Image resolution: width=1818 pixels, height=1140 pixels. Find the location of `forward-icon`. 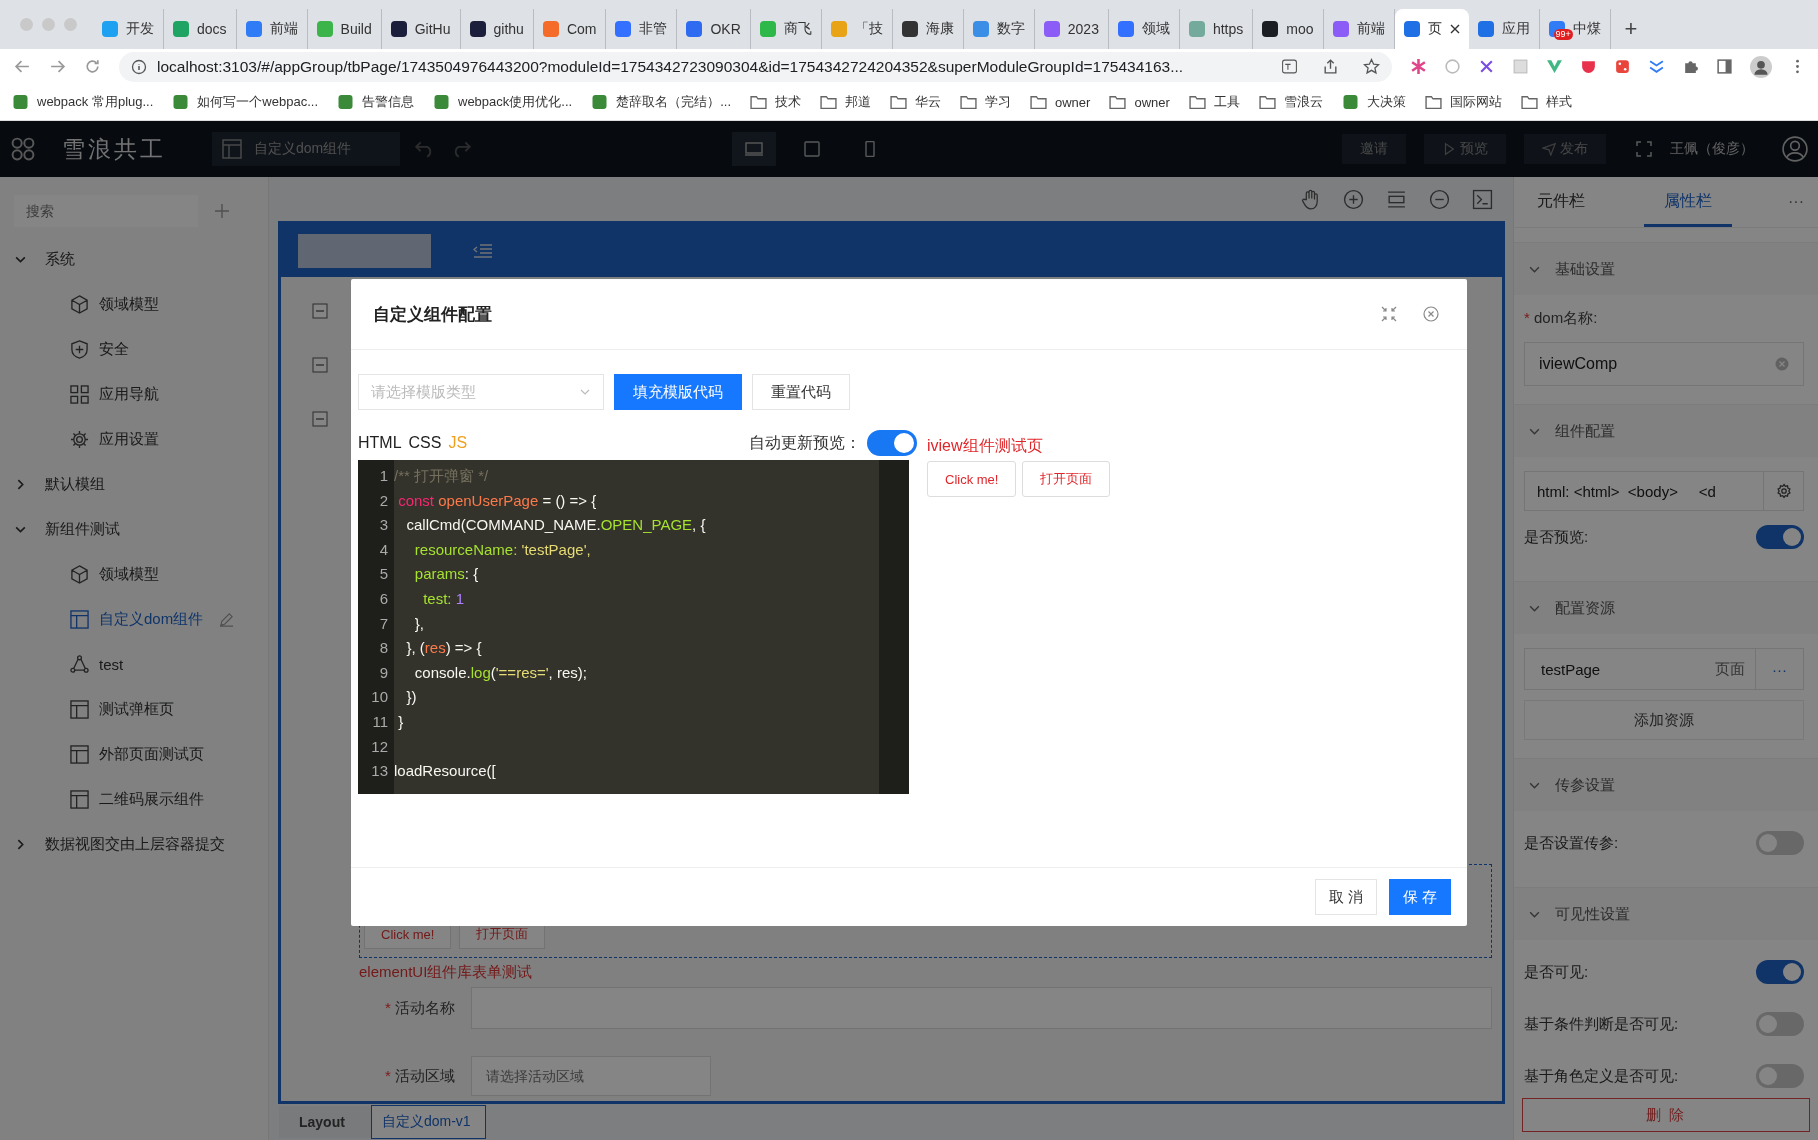

forward-icon is located at coordinates (57, 66).